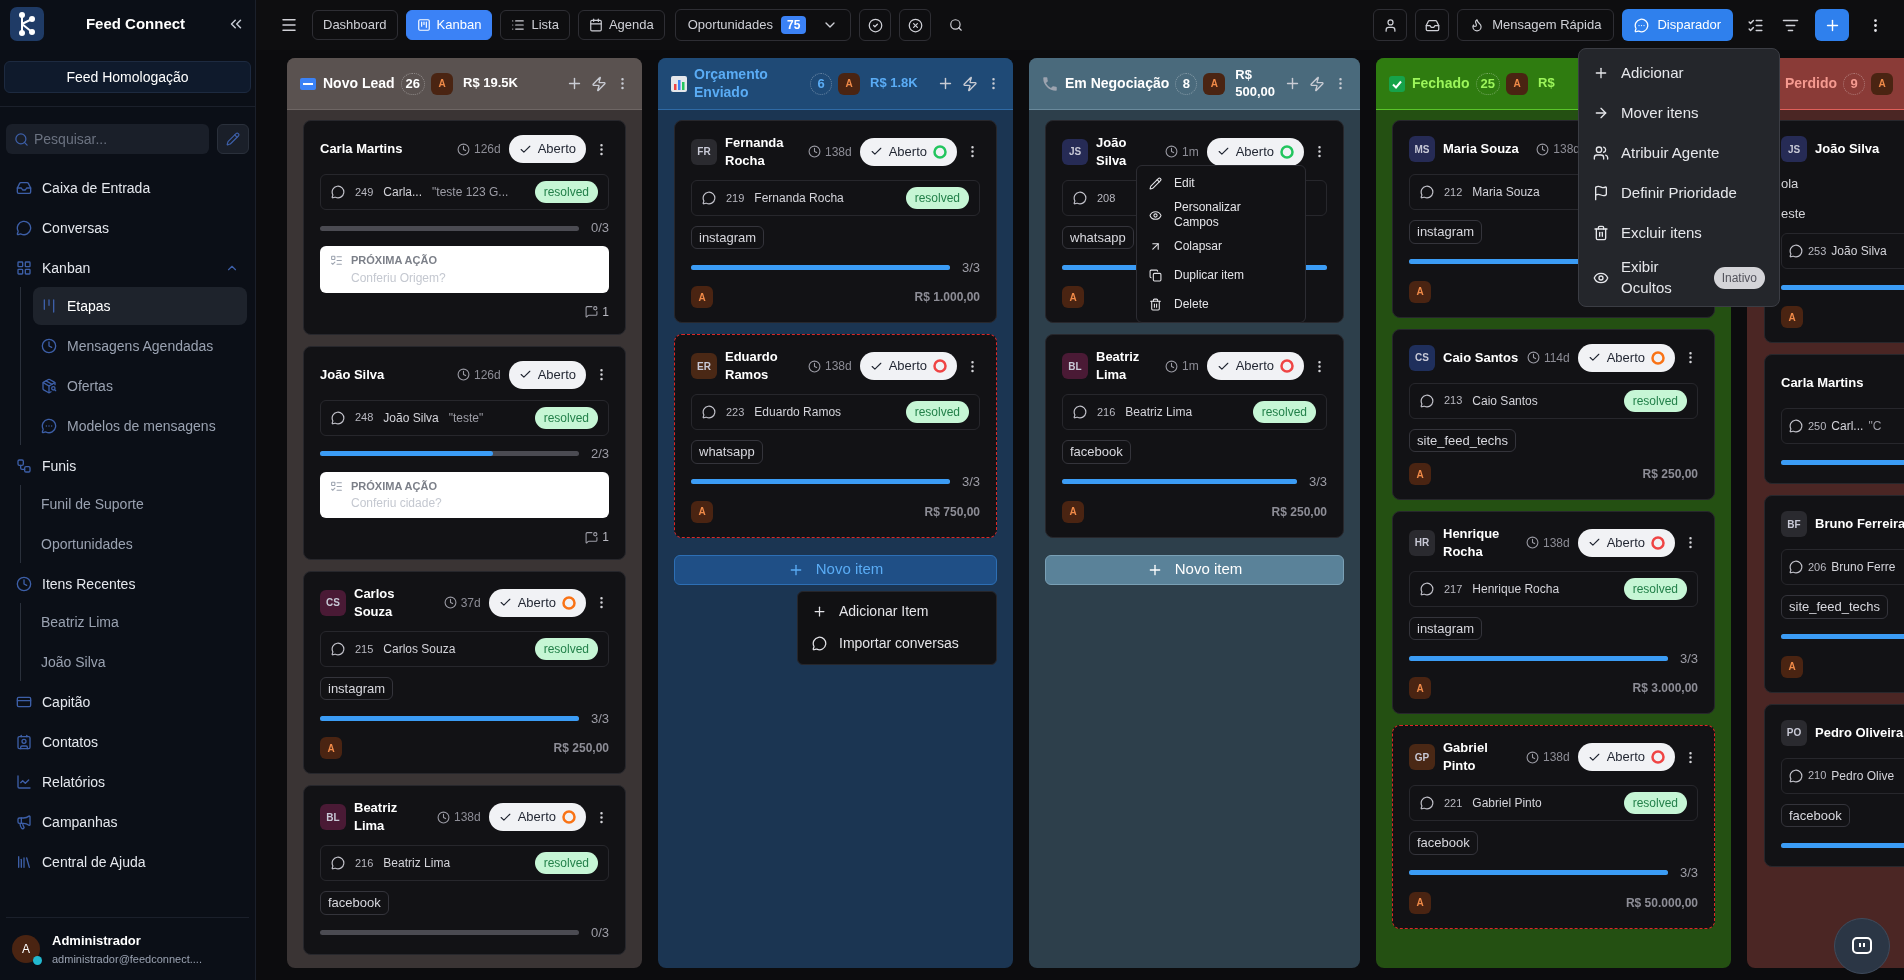 Image resolution: width=1904 pixels, height=980 pixels. What do you see at coordinates (127, 228) in the screenshot?
I see `nav-item: Conversas` at bounding box center [127, 228].